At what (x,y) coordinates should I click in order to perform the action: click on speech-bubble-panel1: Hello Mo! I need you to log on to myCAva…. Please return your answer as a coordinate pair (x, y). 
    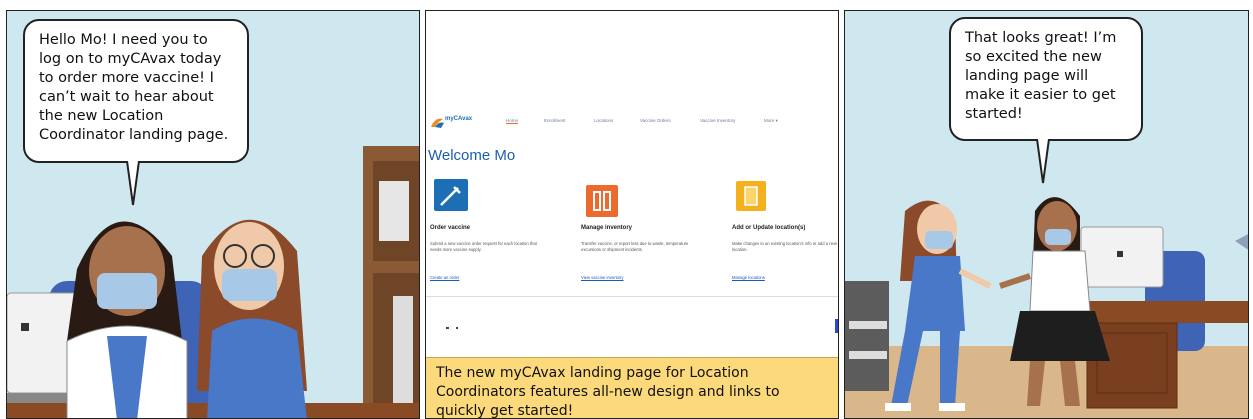
    Looking at the image, I should click on (136, 91).